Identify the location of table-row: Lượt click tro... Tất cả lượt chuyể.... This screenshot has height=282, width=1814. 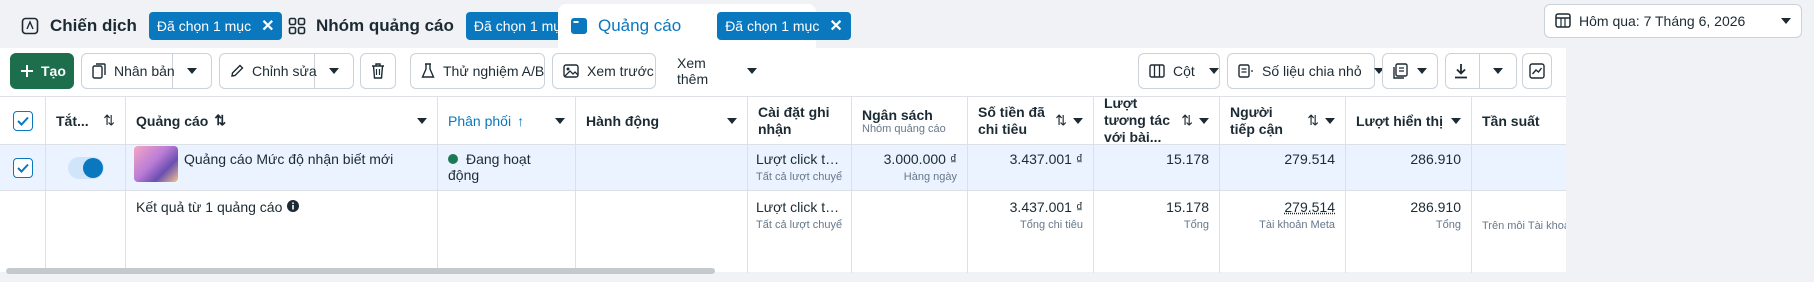
(799, 168).